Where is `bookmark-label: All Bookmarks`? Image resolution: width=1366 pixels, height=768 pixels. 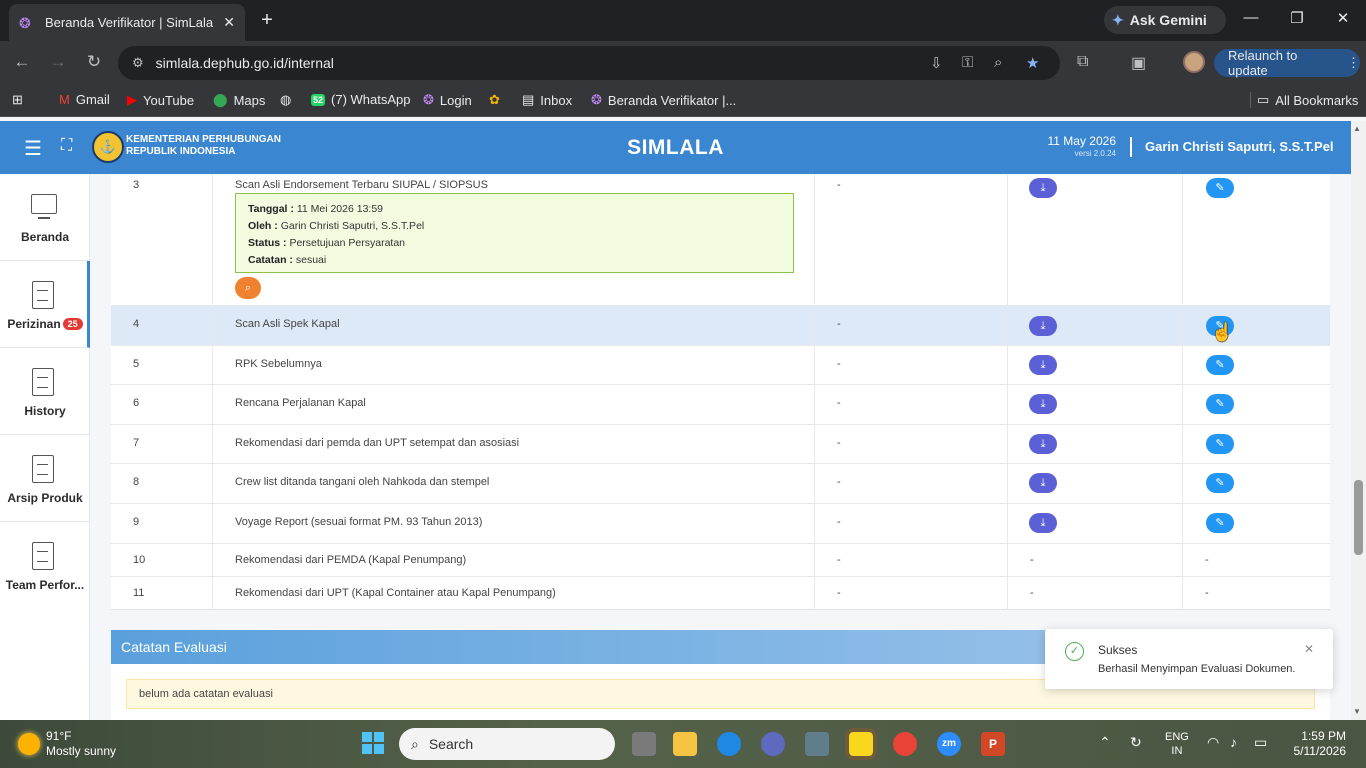
bookmark-label: All Bookmarks is located at coordinates (1317, 100).